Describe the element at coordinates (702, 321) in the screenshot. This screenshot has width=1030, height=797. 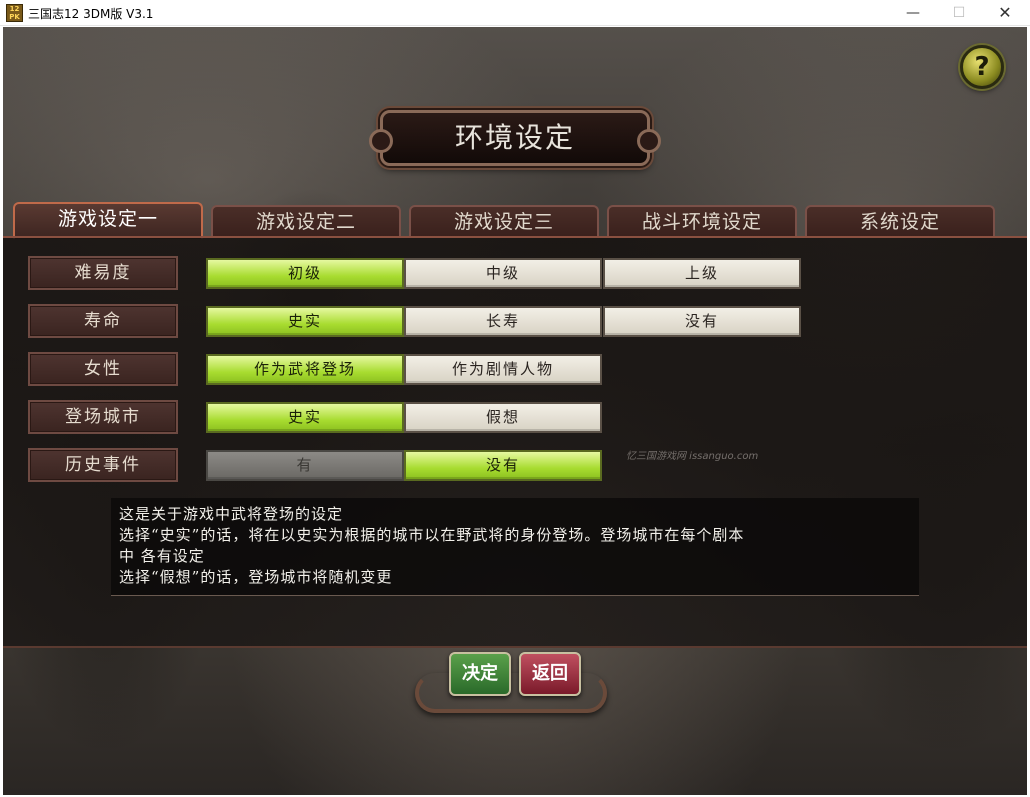
I see `lifespan-option-none: 没有` at that location.